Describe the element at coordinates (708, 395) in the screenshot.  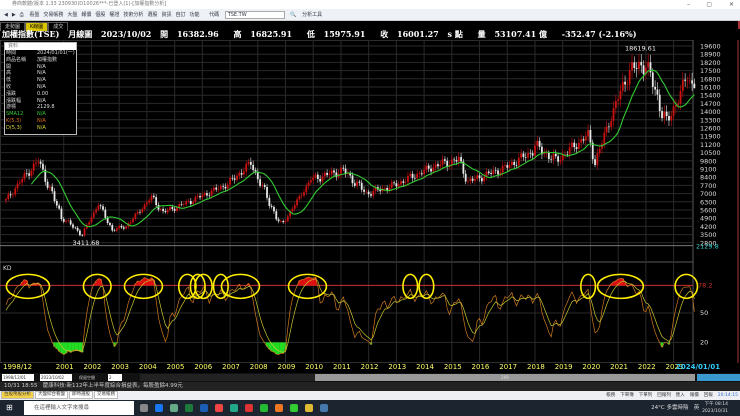
I see `status-item: 回報` at that location.